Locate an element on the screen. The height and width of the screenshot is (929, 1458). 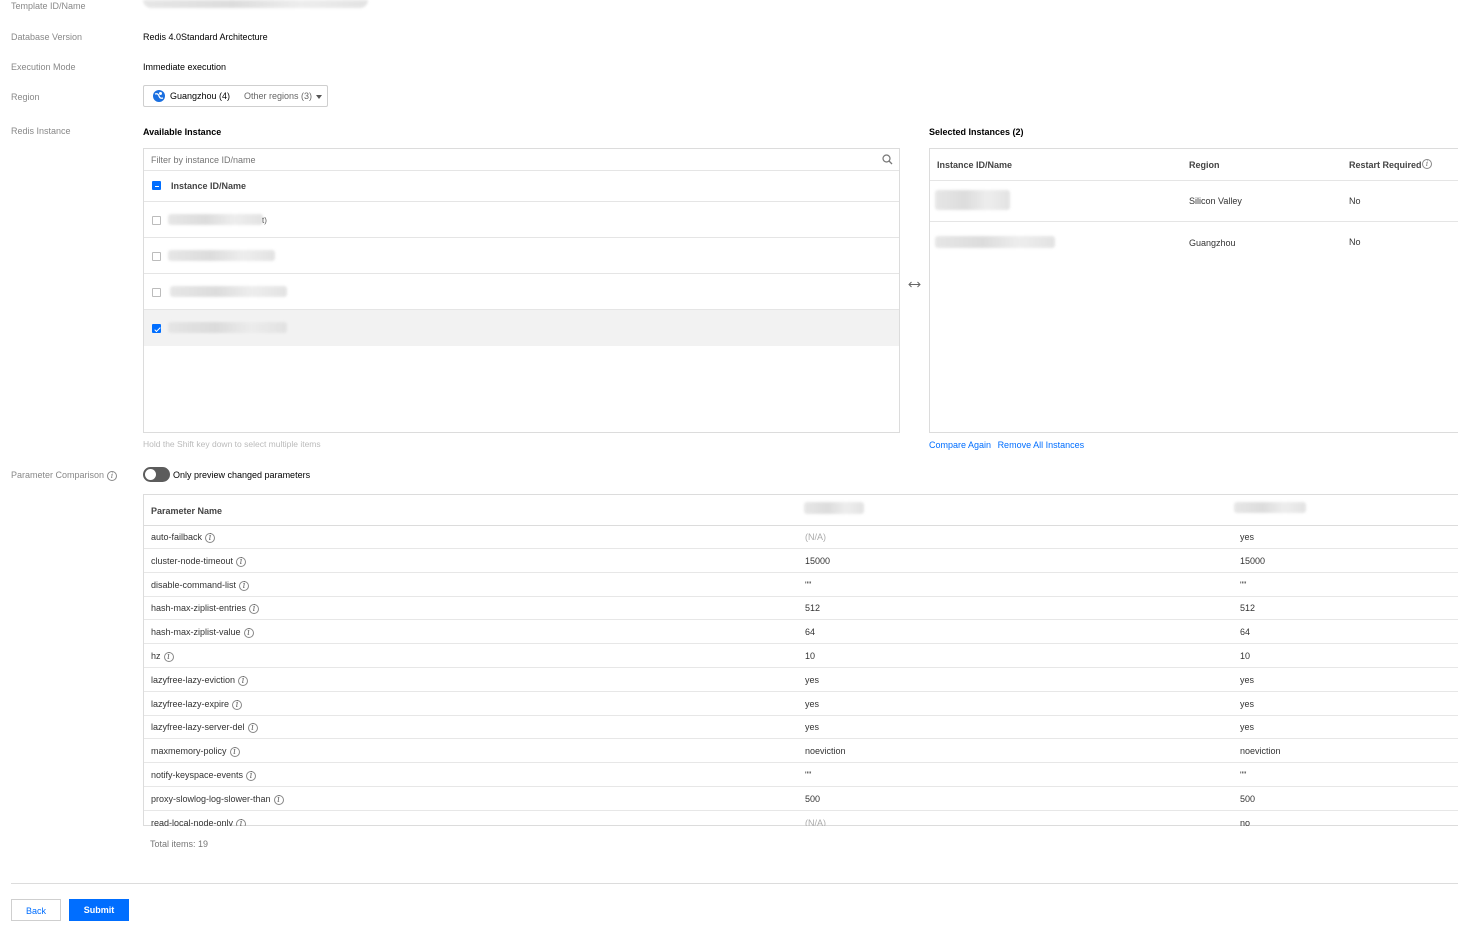
search-icon is located at coordinates (887, 160).